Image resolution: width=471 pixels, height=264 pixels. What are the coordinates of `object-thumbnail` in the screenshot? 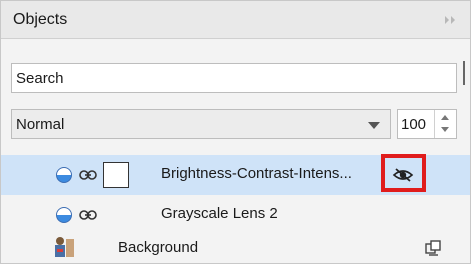 It's located at (116, 175).